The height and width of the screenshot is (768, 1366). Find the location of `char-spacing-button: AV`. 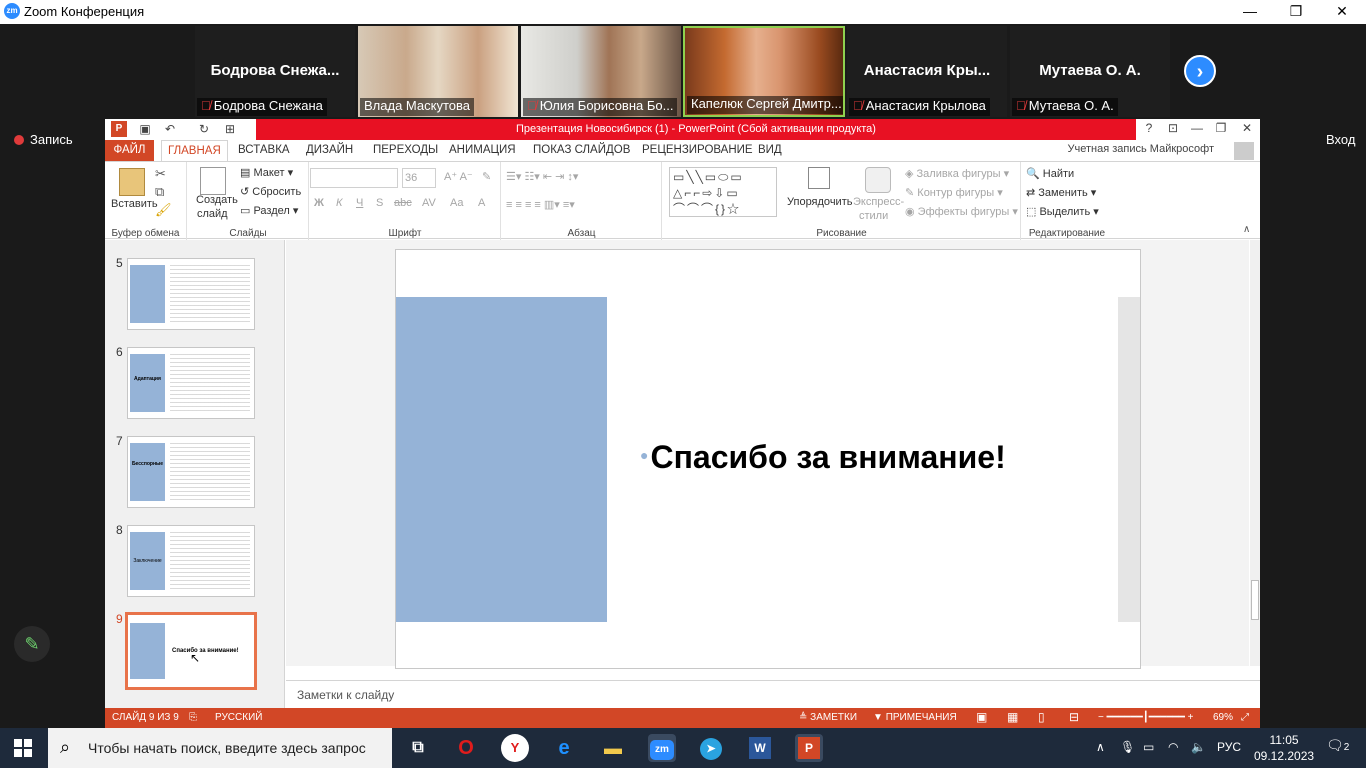

char-spacing-button: AV is located at coordinates (429, 203).